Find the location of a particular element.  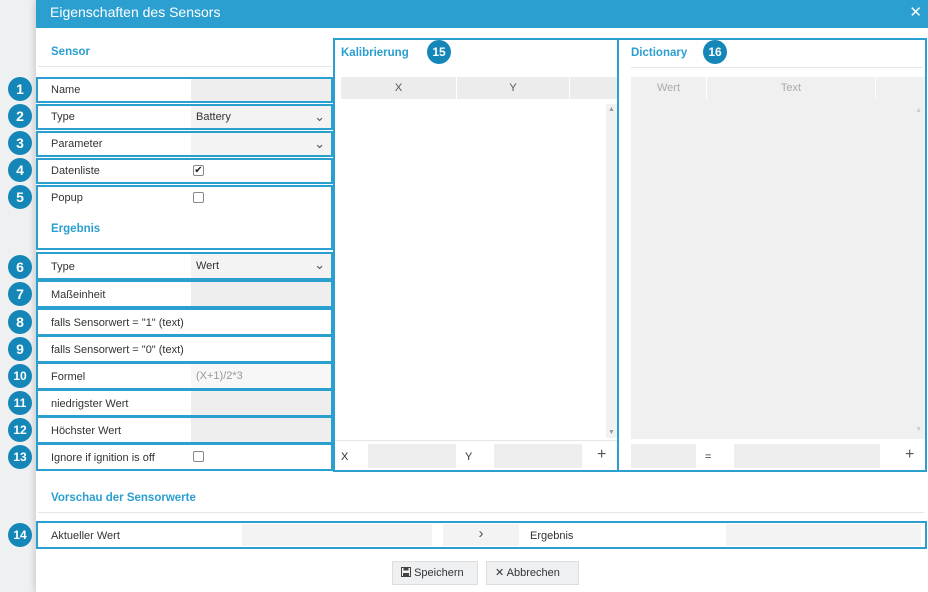

callout-badge: 15 is located at coordinates (439, 52).